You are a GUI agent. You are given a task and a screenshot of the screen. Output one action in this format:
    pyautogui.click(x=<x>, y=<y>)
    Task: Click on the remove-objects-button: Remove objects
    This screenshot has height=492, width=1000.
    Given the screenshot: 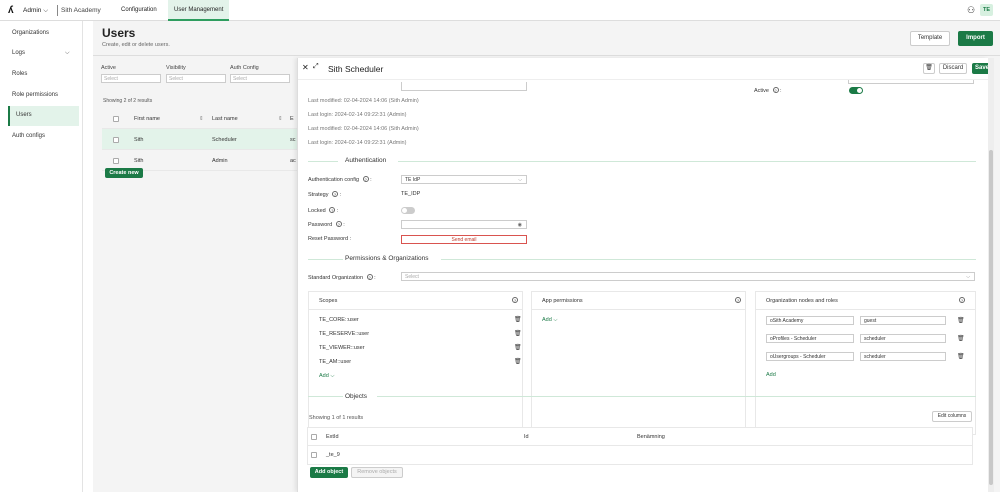 What is the action you would take?
    pyautogui.click(x=377, y=472)
    